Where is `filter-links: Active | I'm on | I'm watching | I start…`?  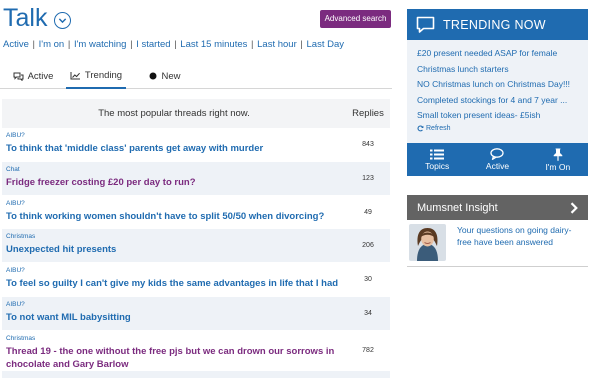
filter-links: Active | I'm on | I'm watching | I start… is located at coordinates (173, 44).